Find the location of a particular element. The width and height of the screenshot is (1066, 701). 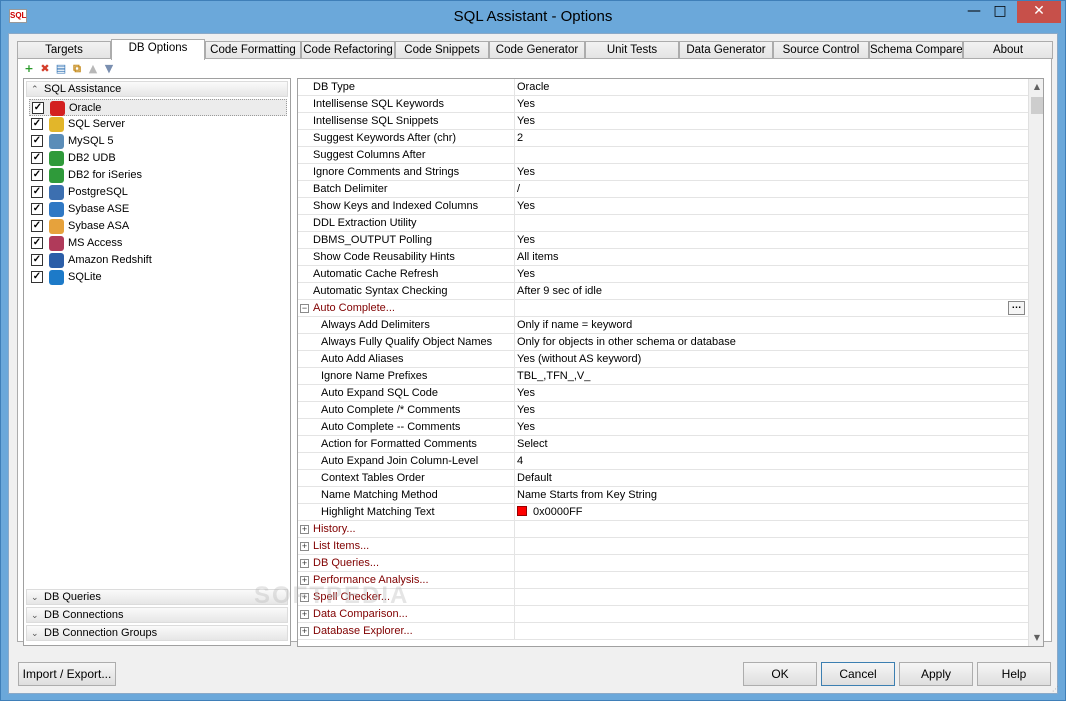

property-row: Intellisense SQL Snippets Yes is located at coordinates (663, 121).